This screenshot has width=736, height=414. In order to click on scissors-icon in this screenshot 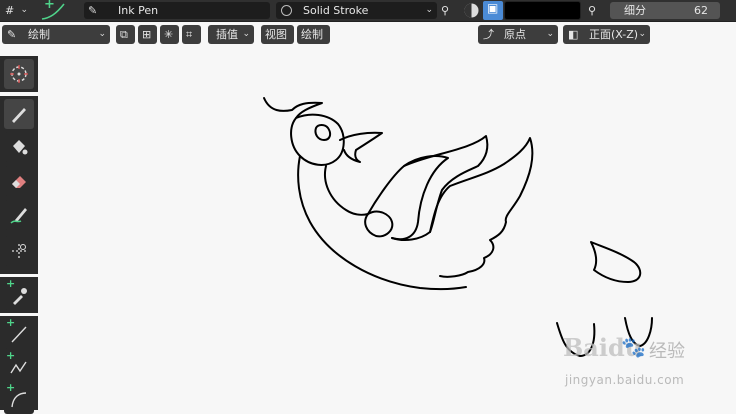, I will do `click(19, 251)`.